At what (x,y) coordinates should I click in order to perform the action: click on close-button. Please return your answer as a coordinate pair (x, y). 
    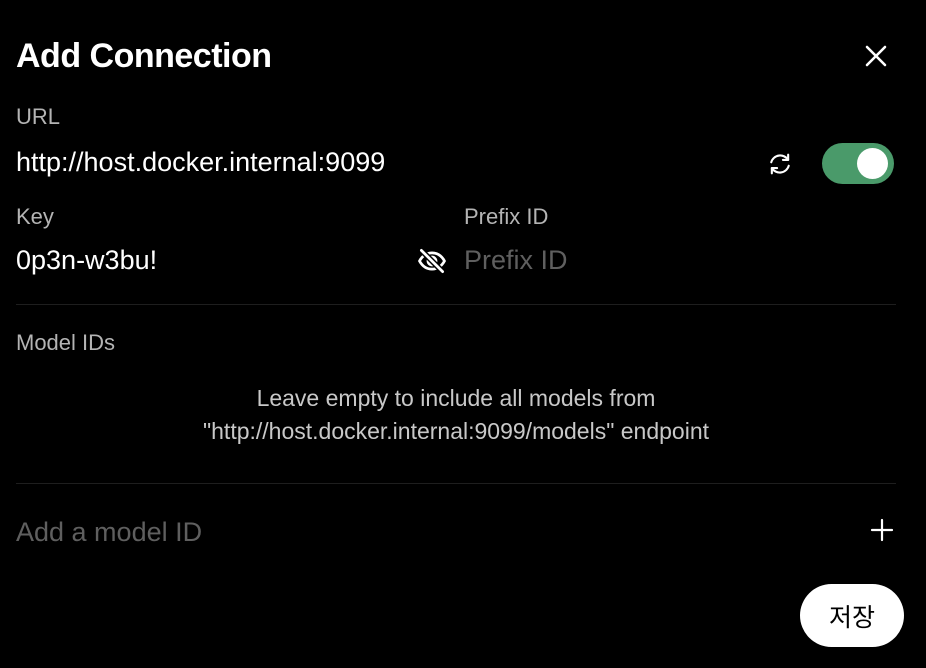
    Looking at the image, I should click on (876, 56).